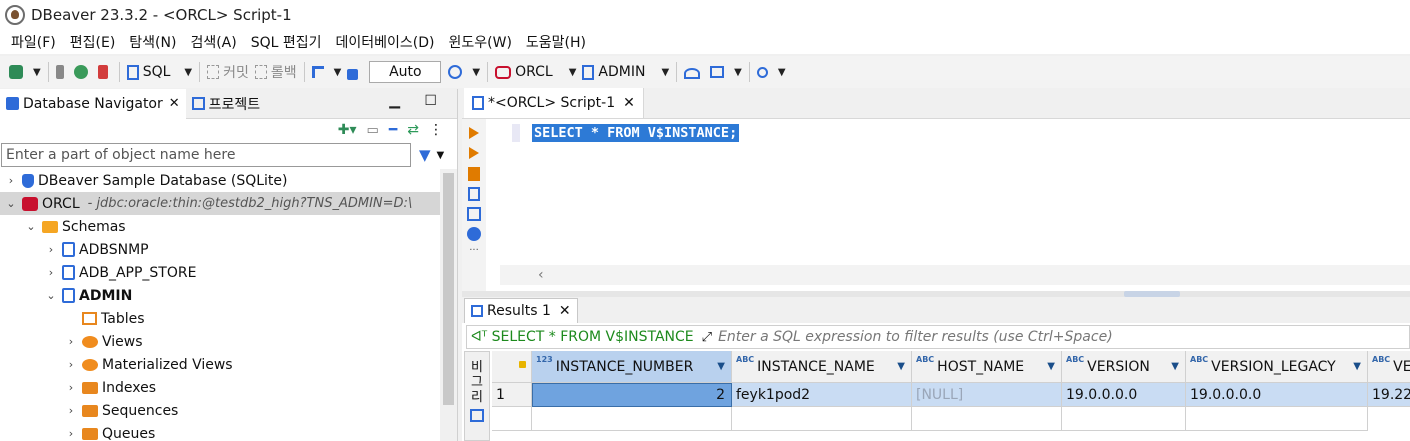  Describe the element at coordinates (636, 133) in the screenshot. I see `selected-sql-statement: SELECT * FROM V$INSTANCE;` at that location.